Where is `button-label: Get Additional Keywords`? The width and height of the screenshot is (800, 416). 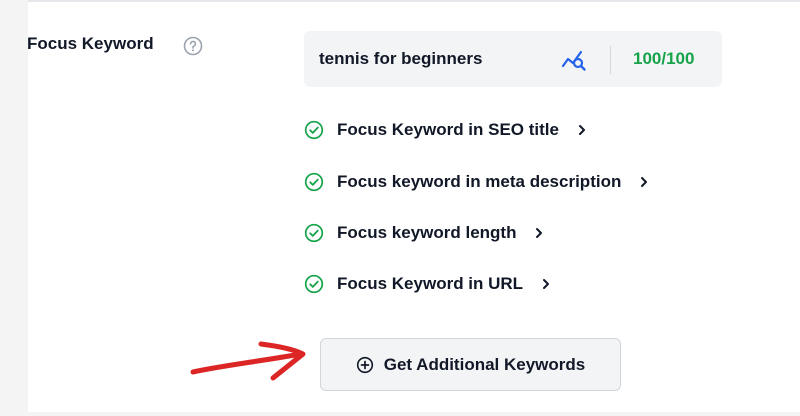
button-label: Get Additional Keywords is located at coordinates (484, 364).